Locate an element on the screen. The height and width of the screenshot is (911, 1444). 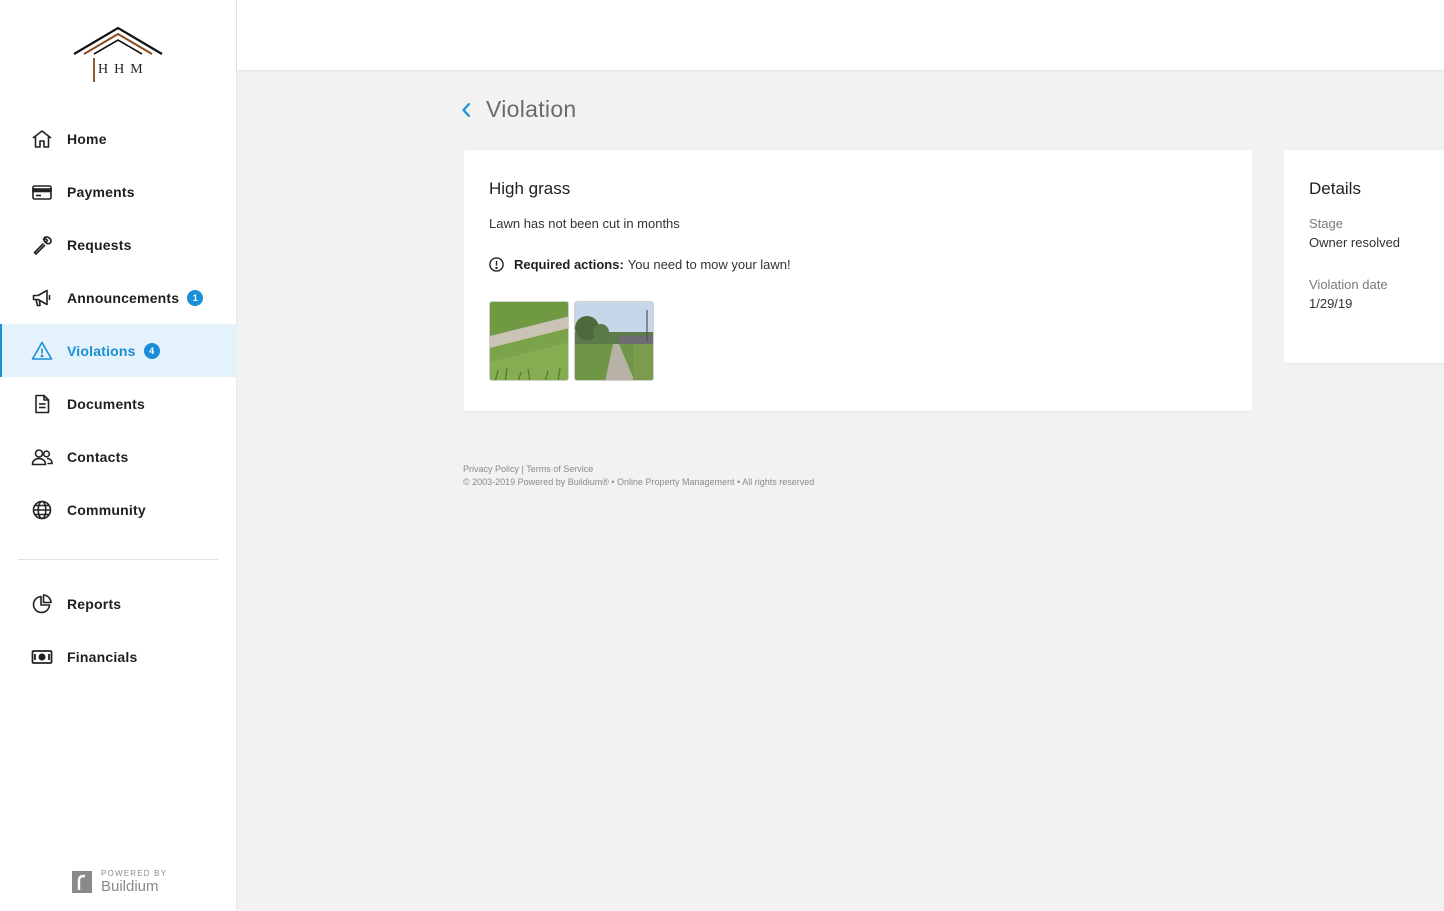
sidebar-item-home: Home is located at coordinates (118, 138).